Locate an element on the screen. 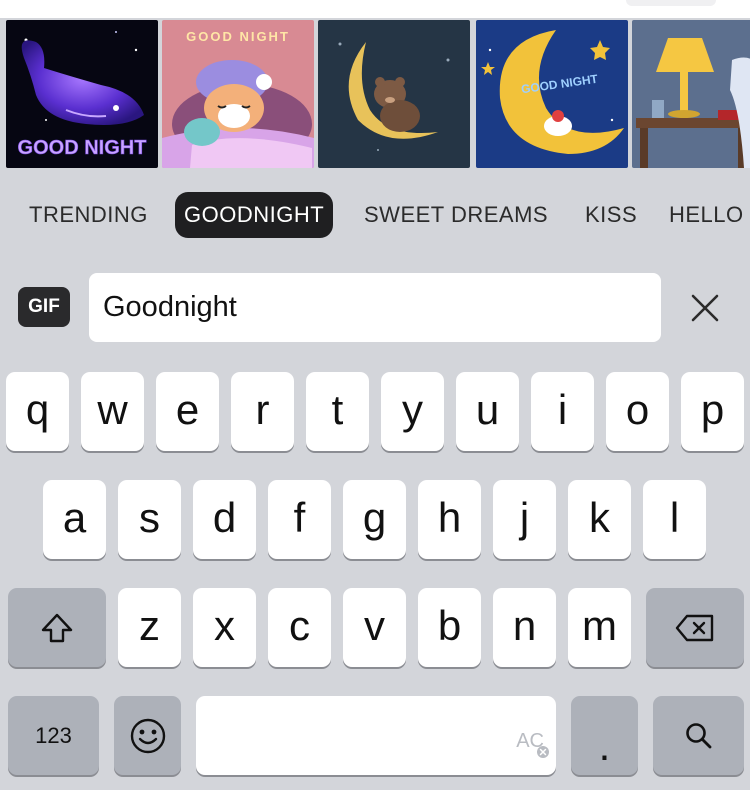 Image resolution: width=750 pixels, height=790 pixels. key-label: o is located at coordinates (637, 409).